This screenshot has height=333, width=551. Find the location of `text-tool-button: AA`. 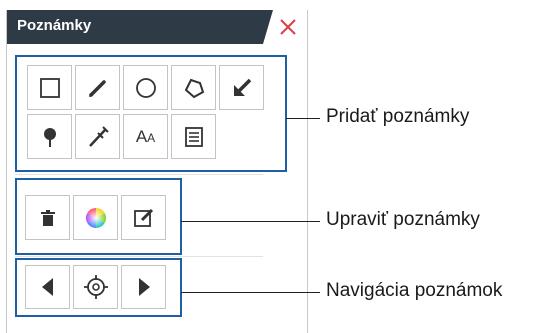

text-tool-button: AA is located at coordinates (145, 136).